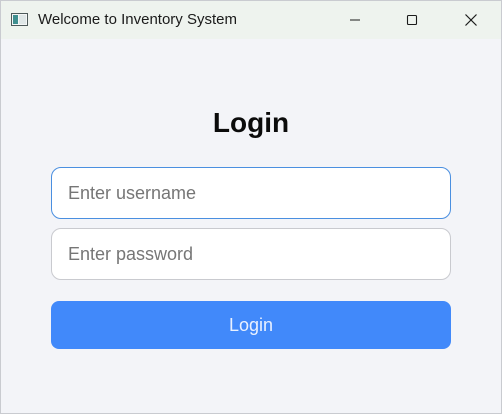 The width and height of the screenshot is (502, 414). Describe the element at coordinates (137, 19) in the screenshot. I see `window-title: Welcome to Inventory System` at that location.